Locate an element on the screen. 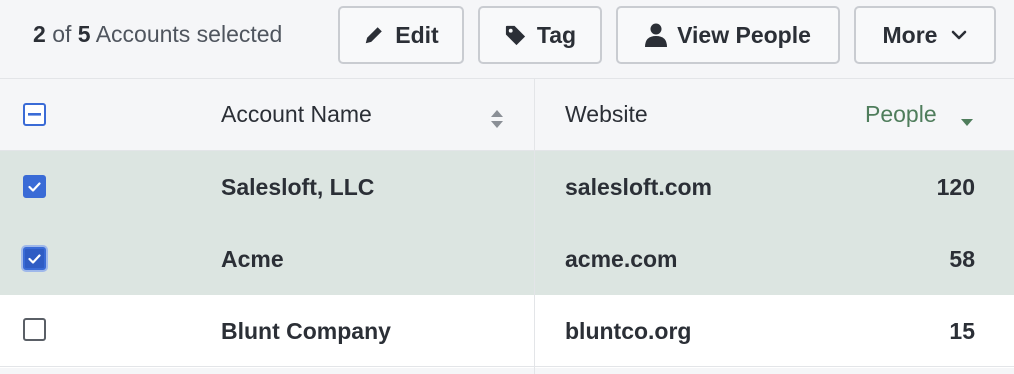 Image resolution: width=1014 pixels, height=374 pixels. website-cell: salesloft.com is located at coordinates (638, 187).